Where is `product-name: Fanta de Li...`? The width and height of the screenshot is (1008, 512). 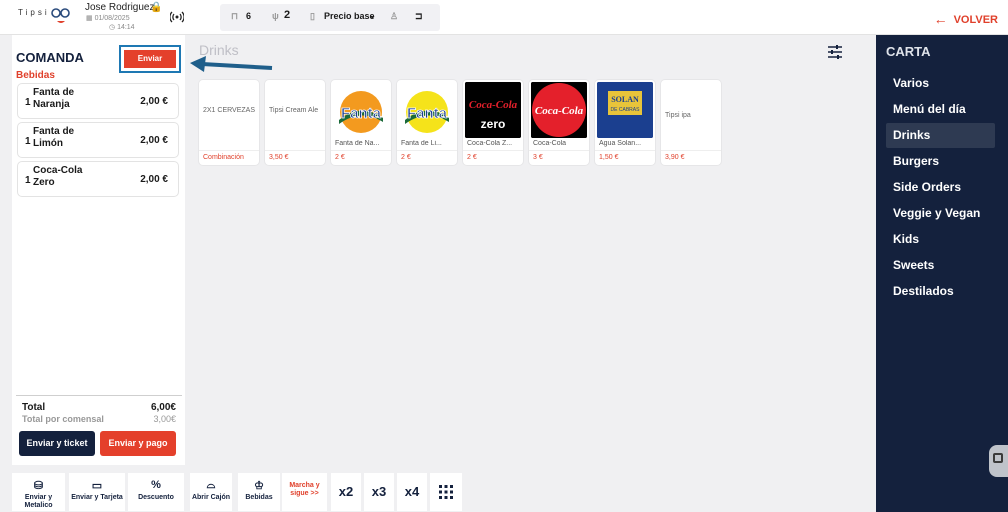 product-name: Fanta de Li... is located at coordinates (421, 143).